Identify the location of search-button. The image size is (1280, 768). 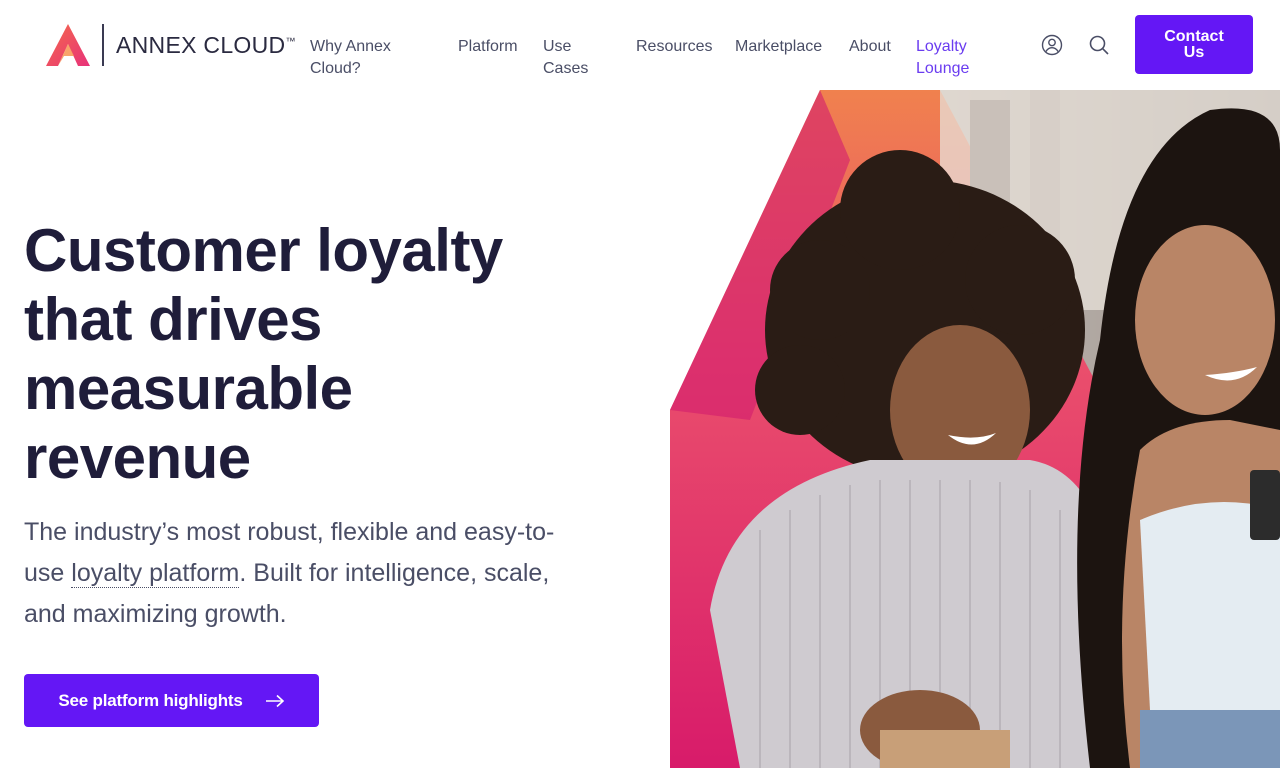
(1099, 45).